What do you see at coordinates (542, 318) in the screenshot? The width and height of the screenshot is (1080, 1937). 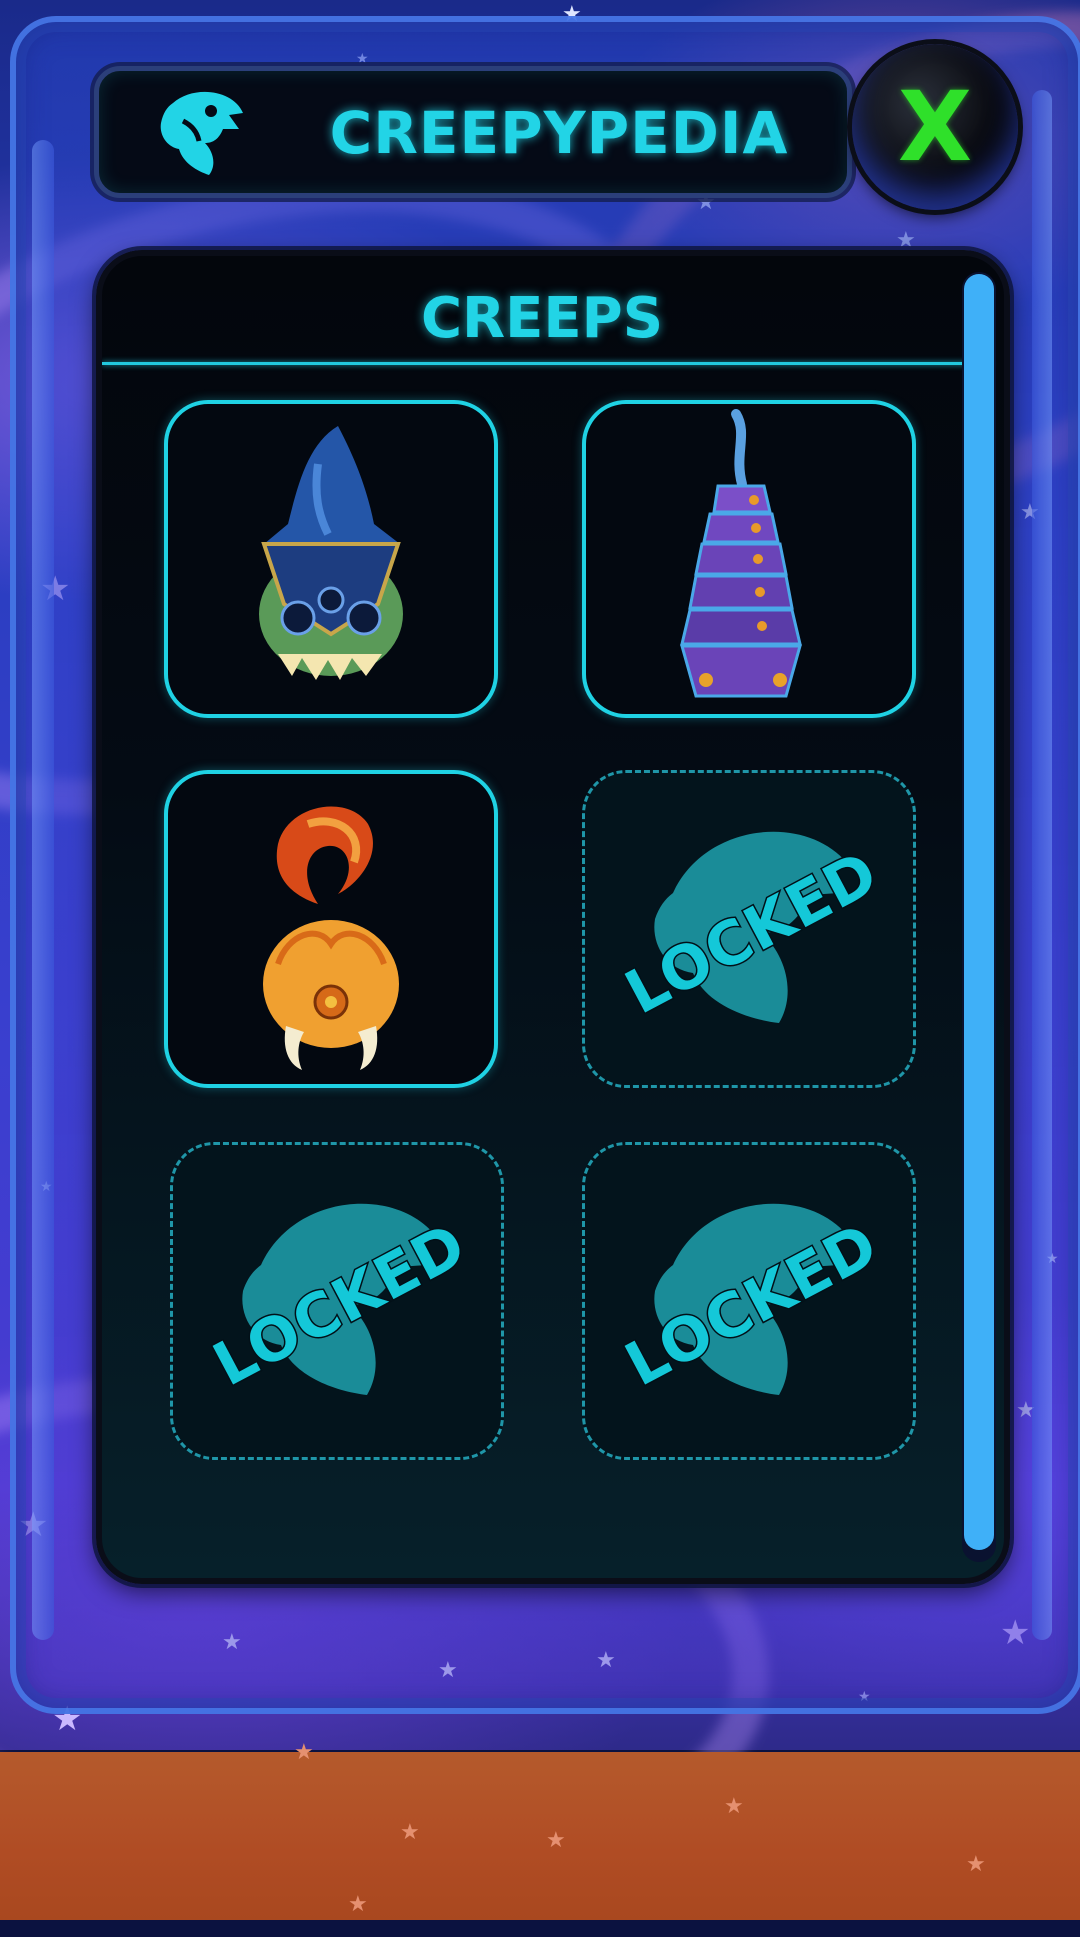 I see `panel-title: CREEPS` at bounding box center [542, 318].